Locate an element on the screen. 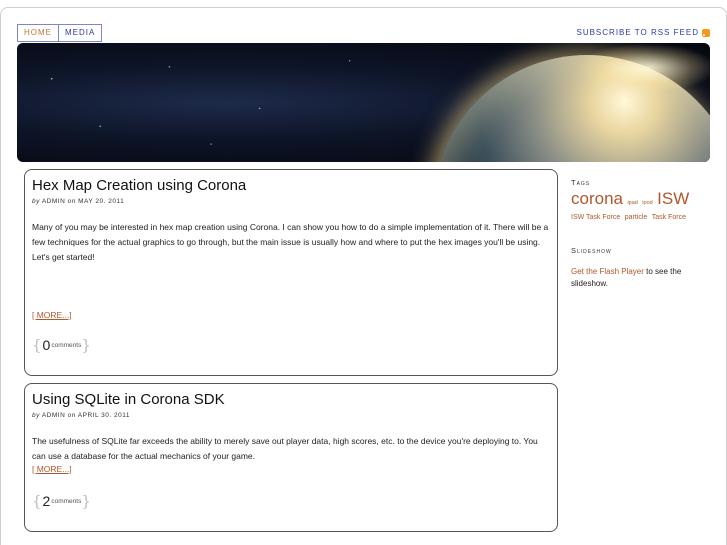 The height and width of the screenshot is (545, 727). tag-cloud-line: ISW Task Force particle Task Force is located at coordinates (641, 216).